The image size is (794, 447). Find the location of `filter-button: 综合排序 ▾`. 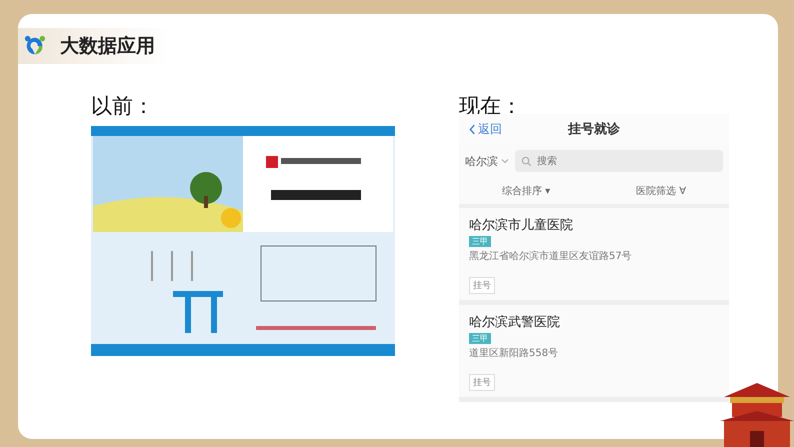

filter-button: 综合排序 ▾ is located at coordinates (526, 191).